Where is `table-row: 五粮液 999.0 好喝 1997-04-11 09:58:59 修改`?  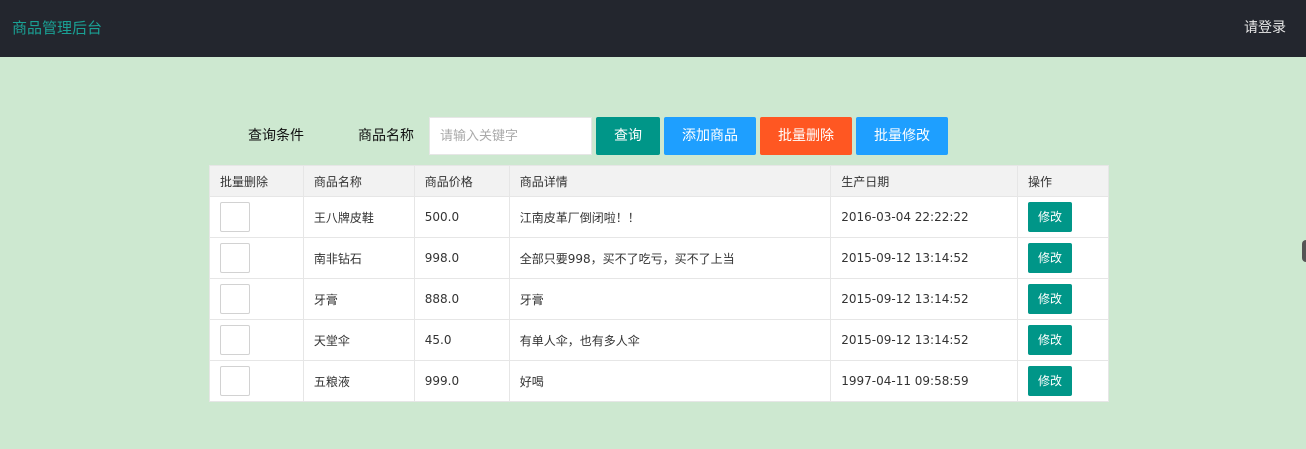
table-row: 五粮液 999.0 好喝 1997-04-11 09:58:59 修改 is located at coordinates (659, 381).